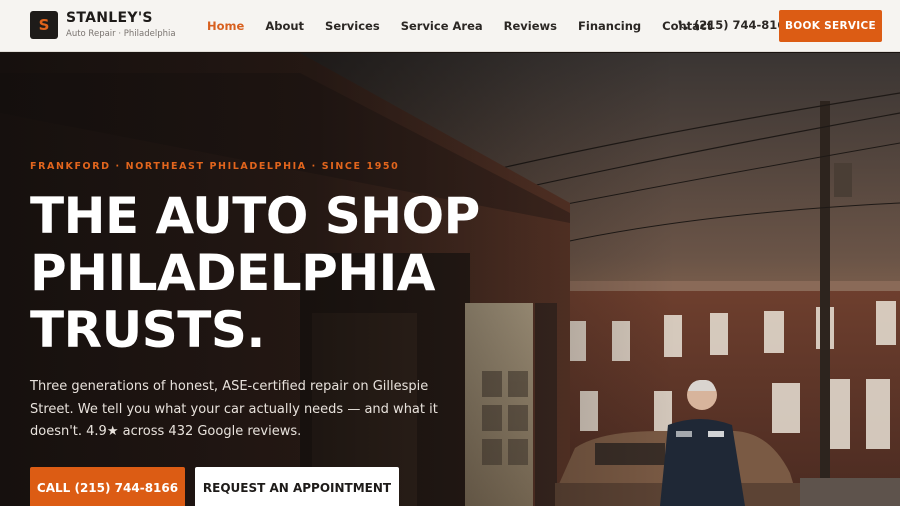  I want to click on nav-about: About, so click(284, 26).